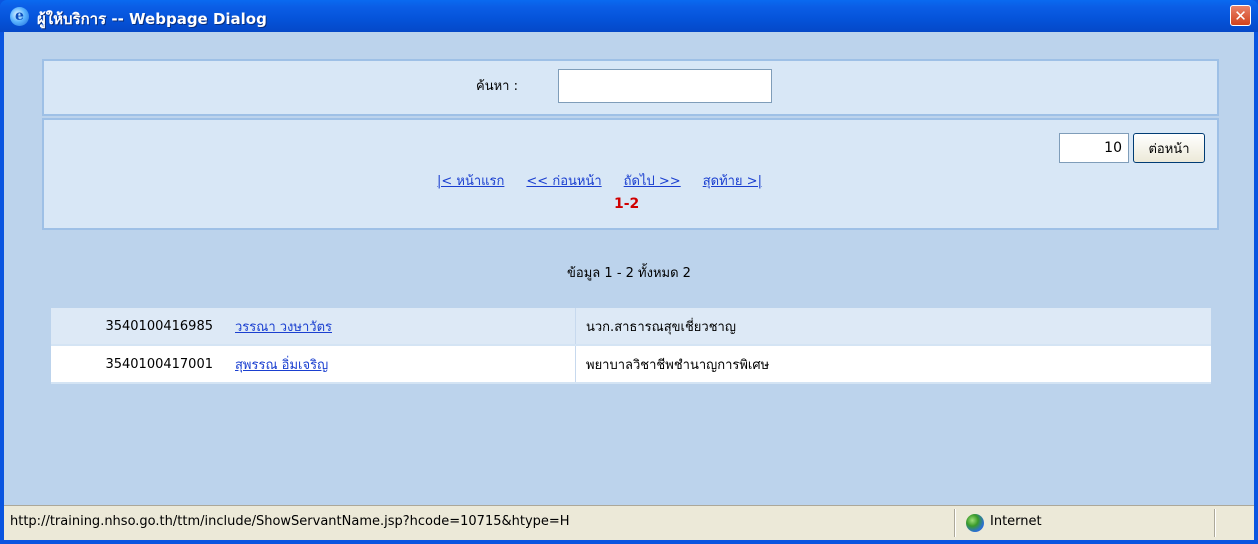 The image size is (1258, 544). Describe the element at coordinates (893, 364) in the screenshot. I see `position-cell: พยาบาลวิชาชีพชำนาญการพิเศษ` at that location.